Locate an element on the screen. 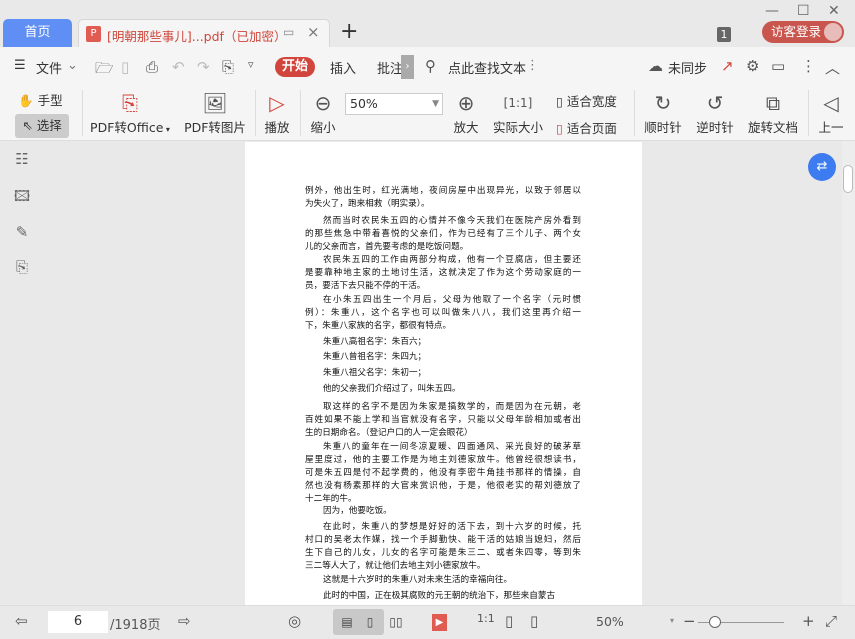 The height and width of the screenshot is (639, 855). text-line: 在小朱五四出生一个月后，父母为他取了一个名字（元时惯 is located at coordinates (452, 300).